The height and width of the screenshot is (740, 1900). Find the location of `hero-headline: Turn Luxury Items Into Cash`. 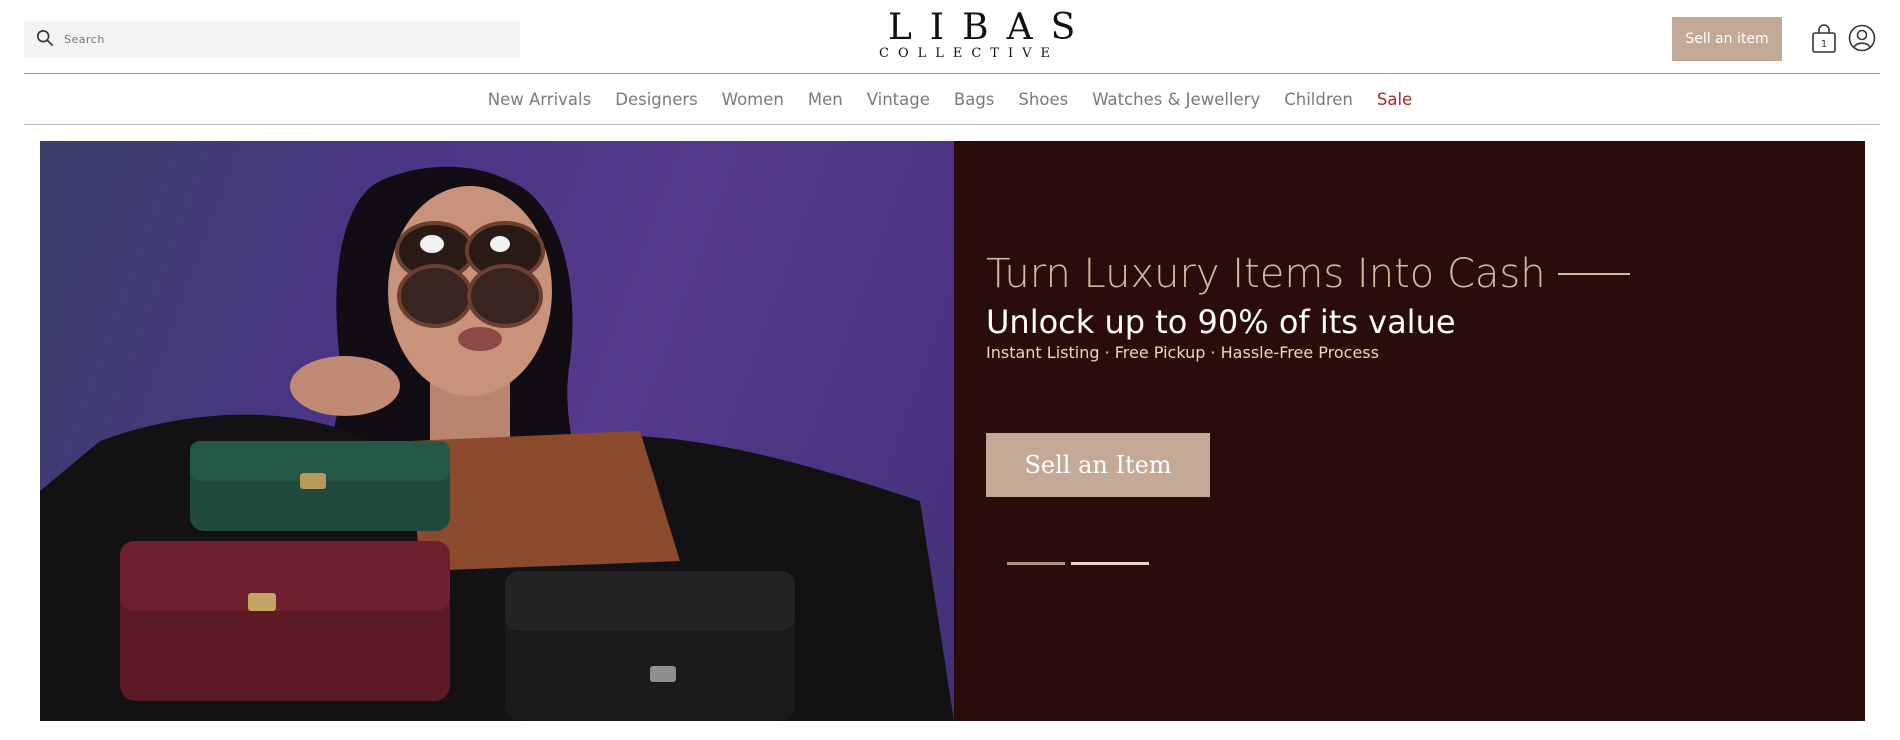

hero-headline: Turn Luxury Items Into Cash is located at coordinates (1308, 274).